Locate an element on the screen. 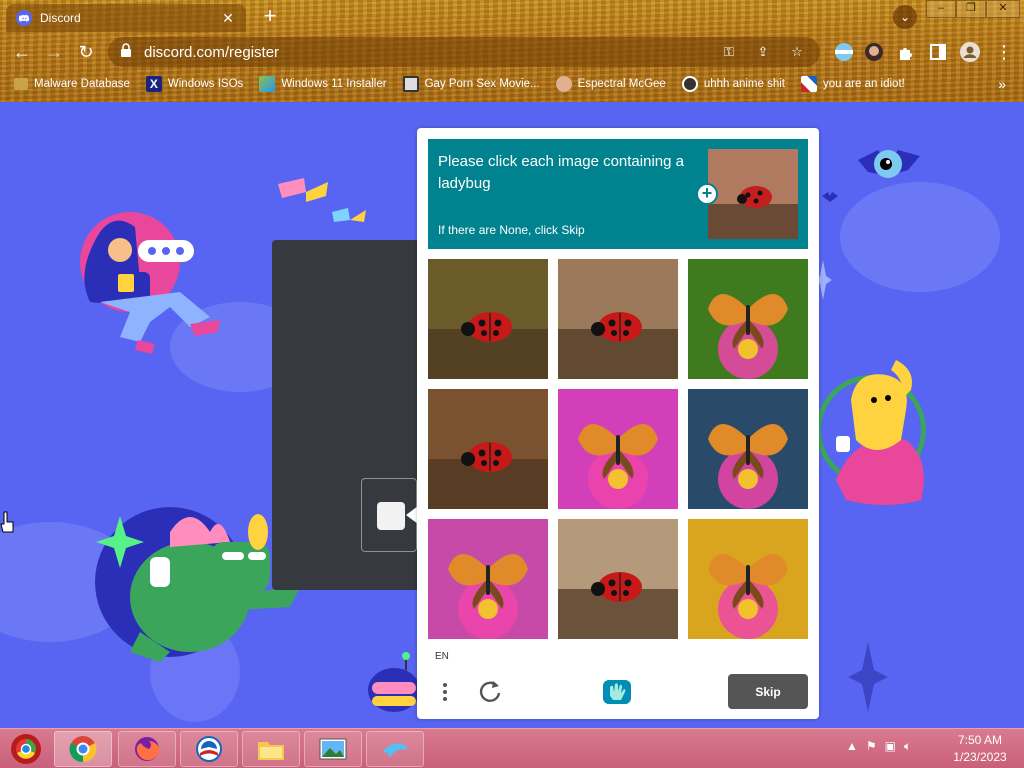 Image resolution: width=1024 pixels, height=768 pixels. challenge-hint: If there are None, click Skip is located at coordinates (511, 230).